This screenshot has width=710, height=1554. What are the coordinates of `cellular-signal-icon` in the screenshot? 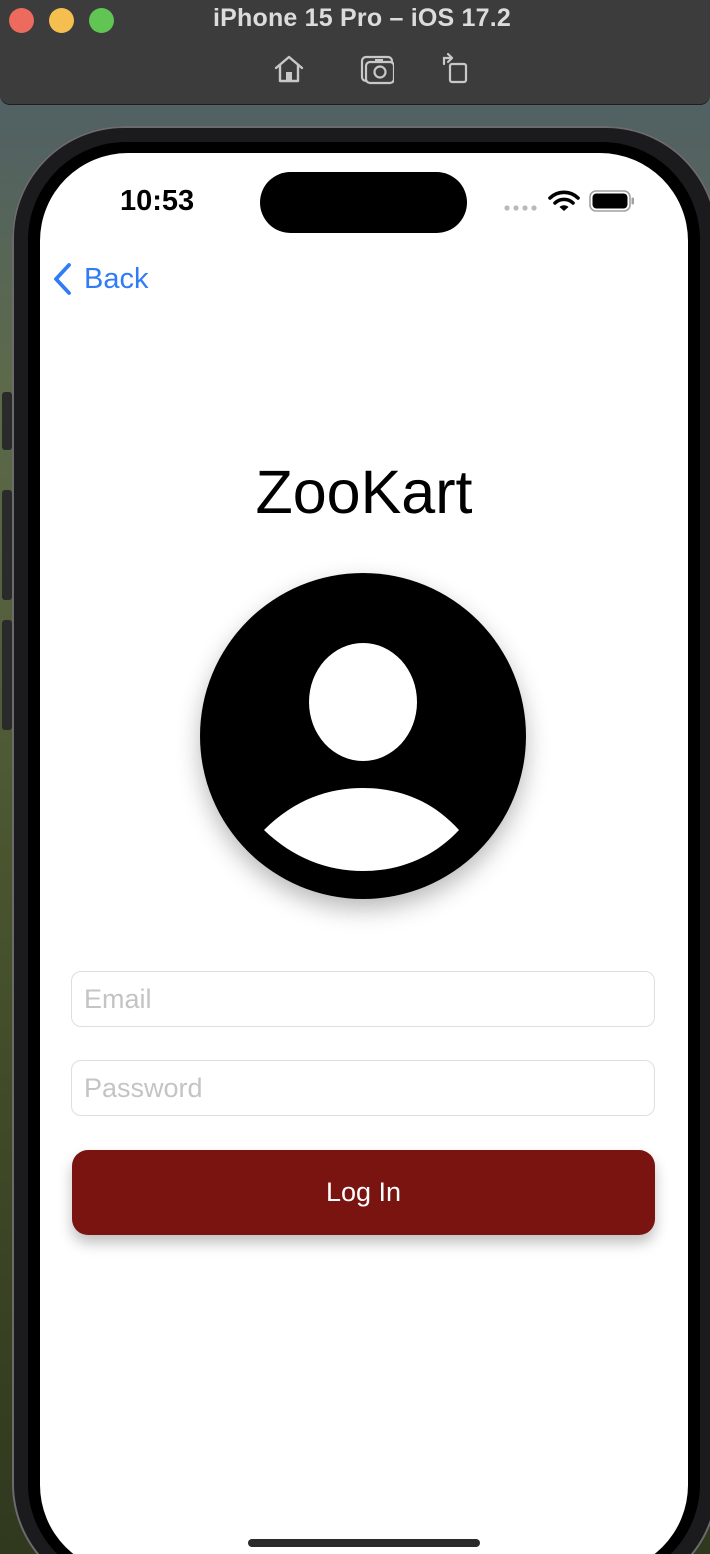 It's located at (520, 208).